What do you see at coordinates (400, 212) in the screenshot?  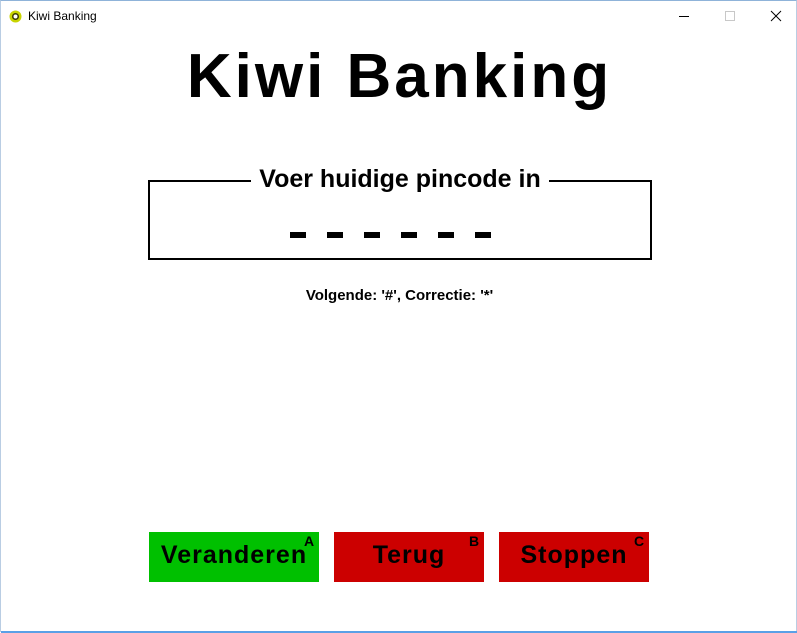 I see `pin-entry-box: Voer huidige pincode in` at bounding box center [400, 212].